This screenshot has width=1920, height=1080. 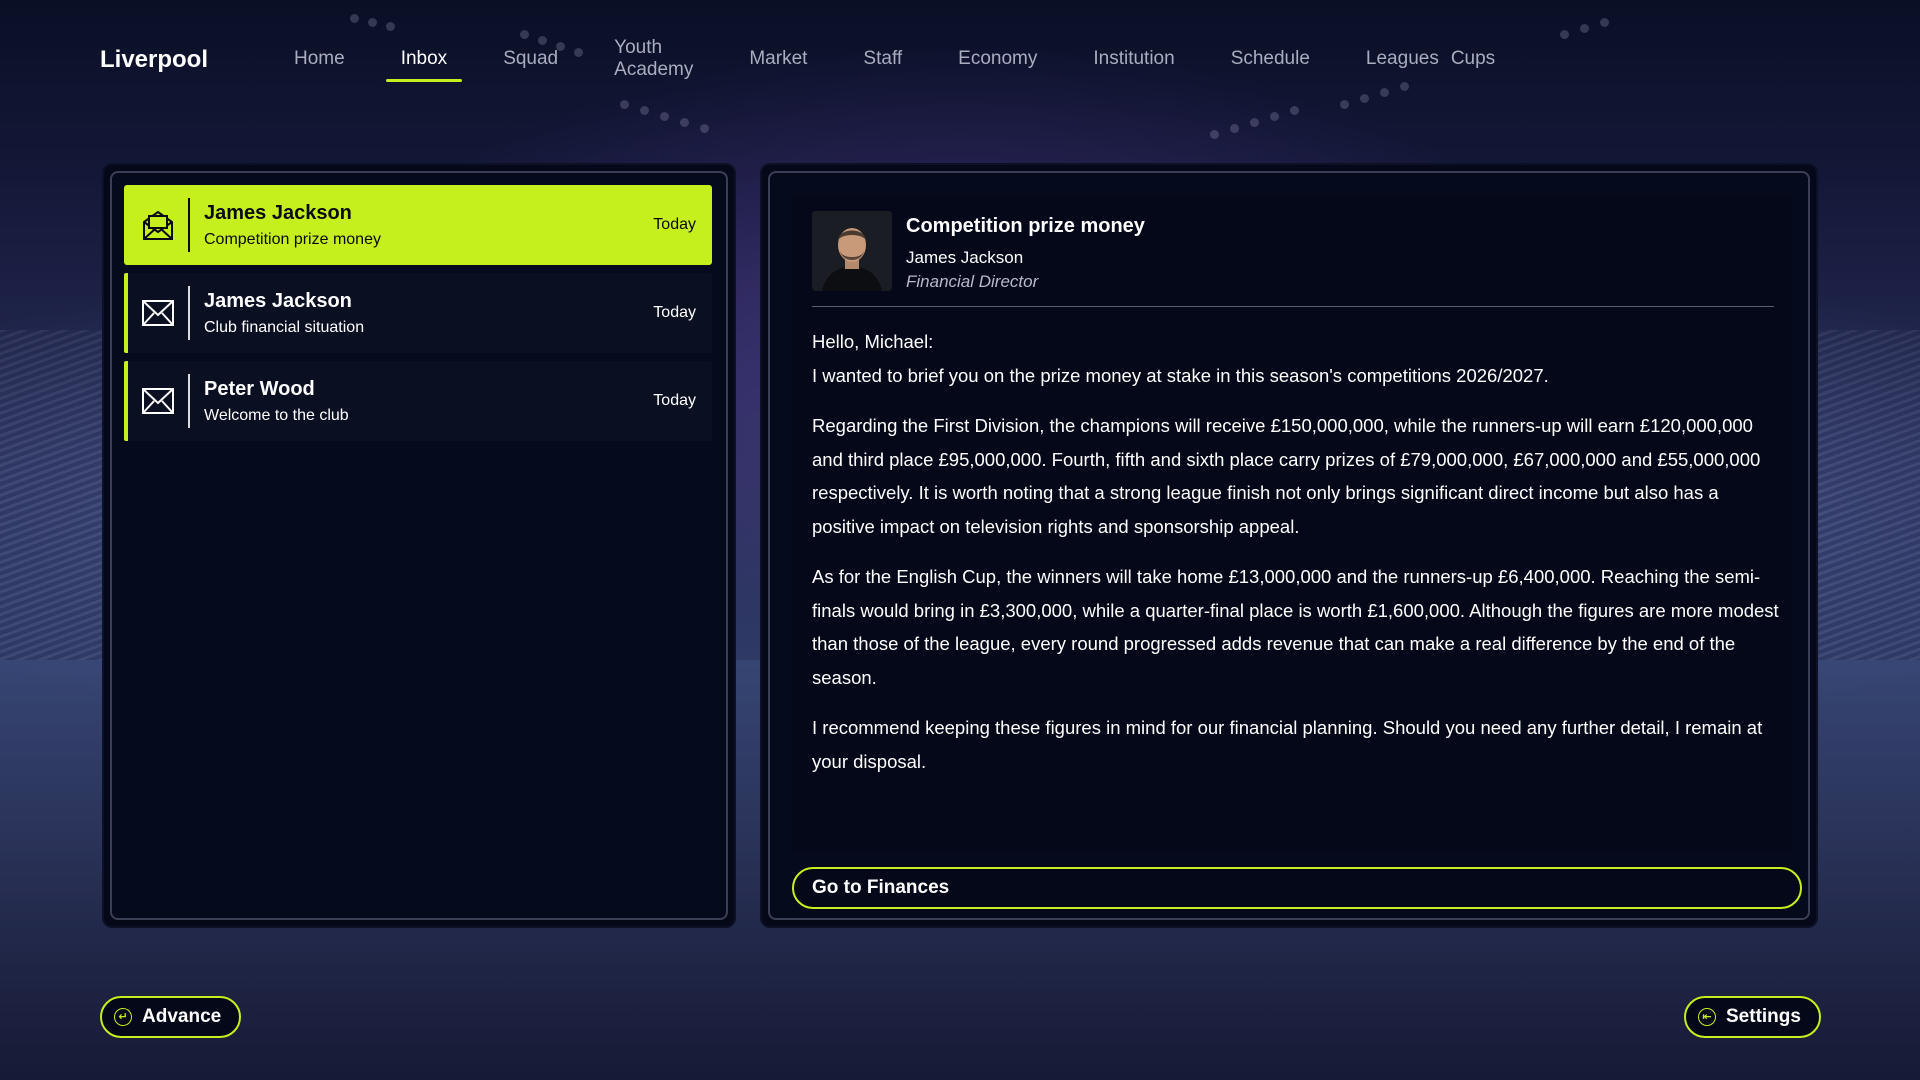 I want to click on message-greeting: Hello, Michael:, so click(x=873, y=341).